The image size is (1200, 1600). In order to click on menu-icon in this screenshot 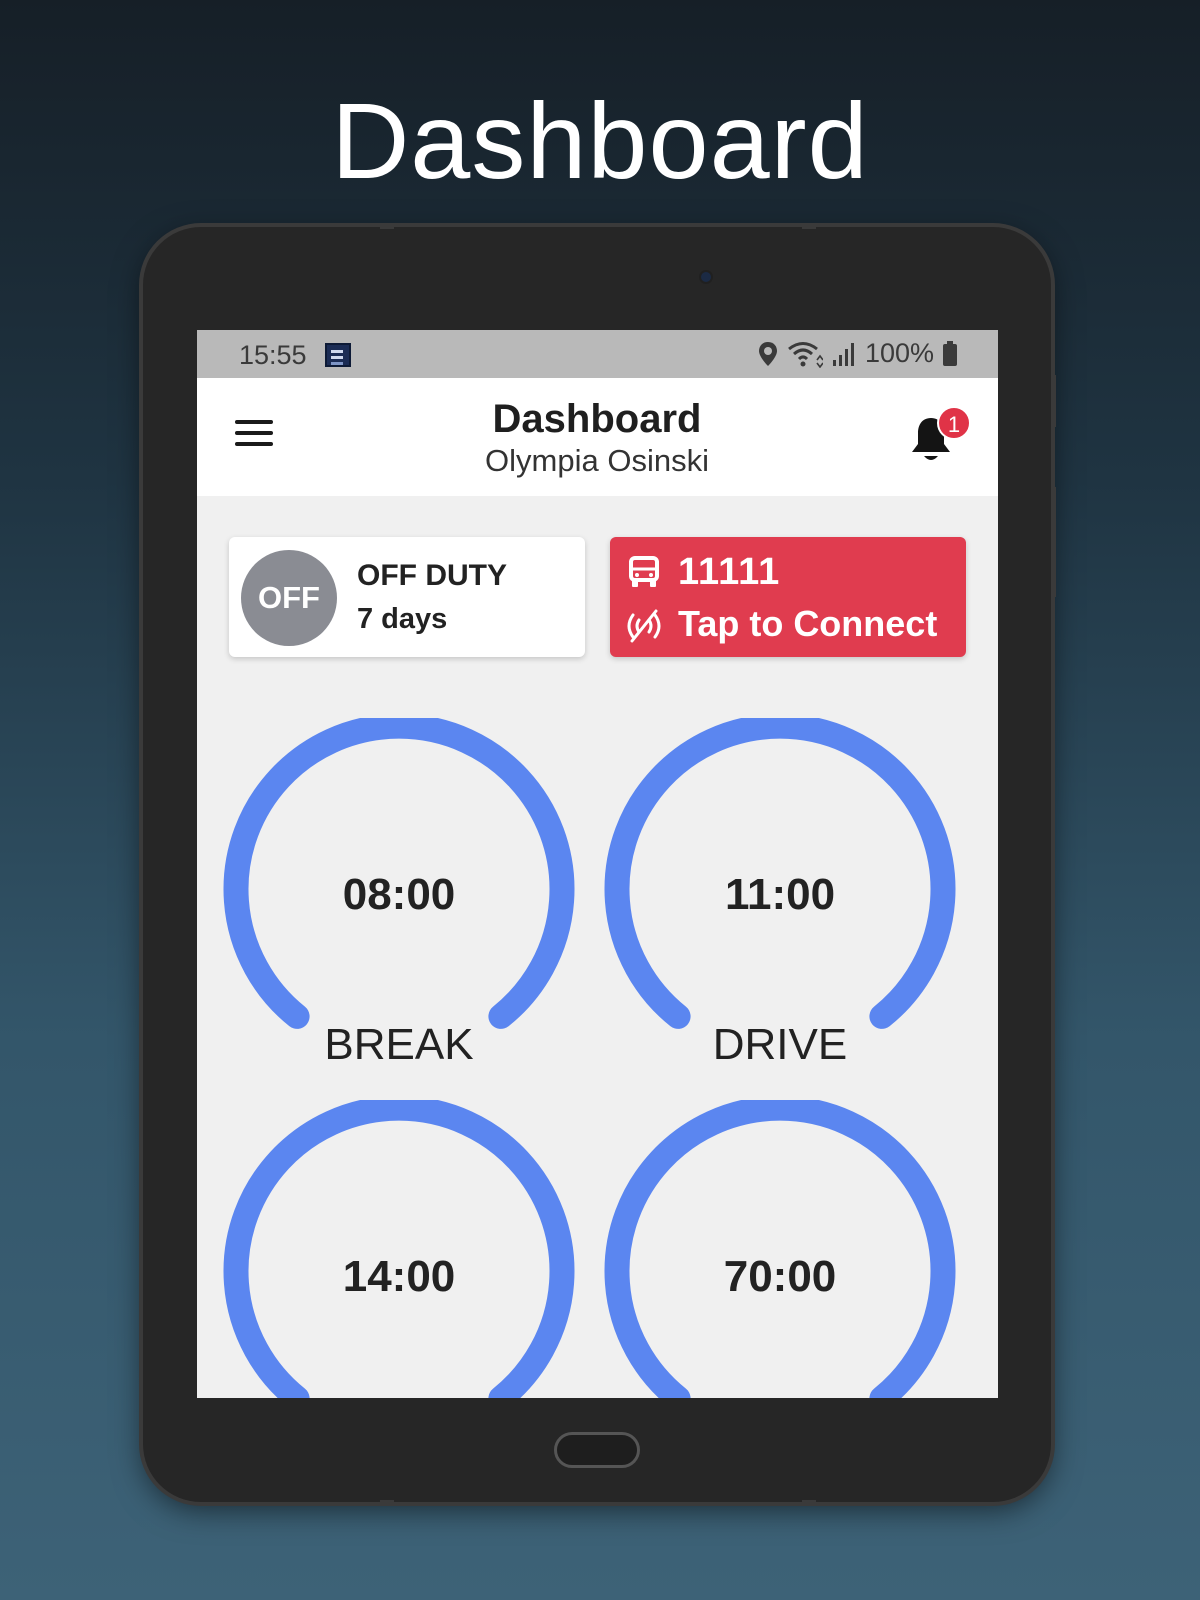, I will do `click(254, 422)`.